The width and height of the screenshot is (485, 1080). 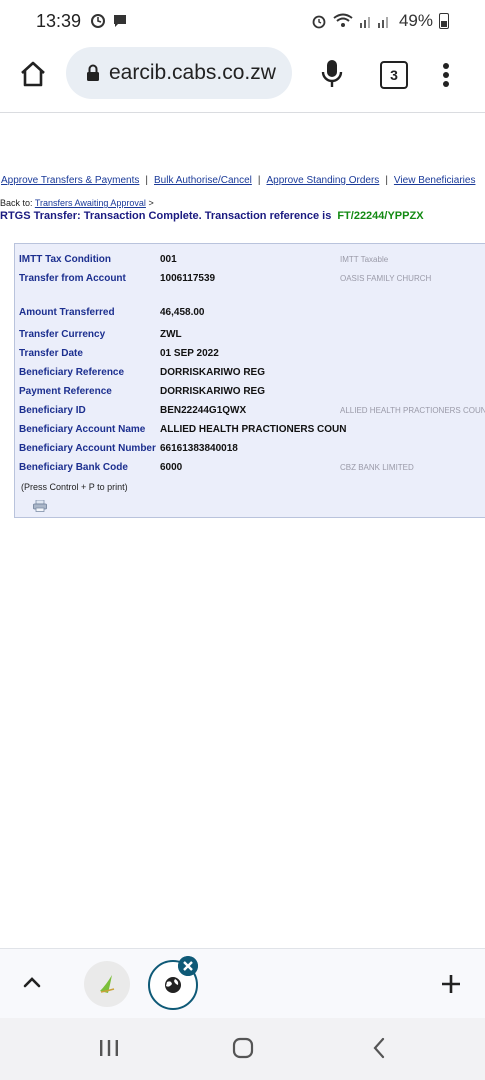 What do you see at coordinates (62, 334) in the screenshot?
I see `detail-label: Transfer Currency` at bounding box center [62, 334].